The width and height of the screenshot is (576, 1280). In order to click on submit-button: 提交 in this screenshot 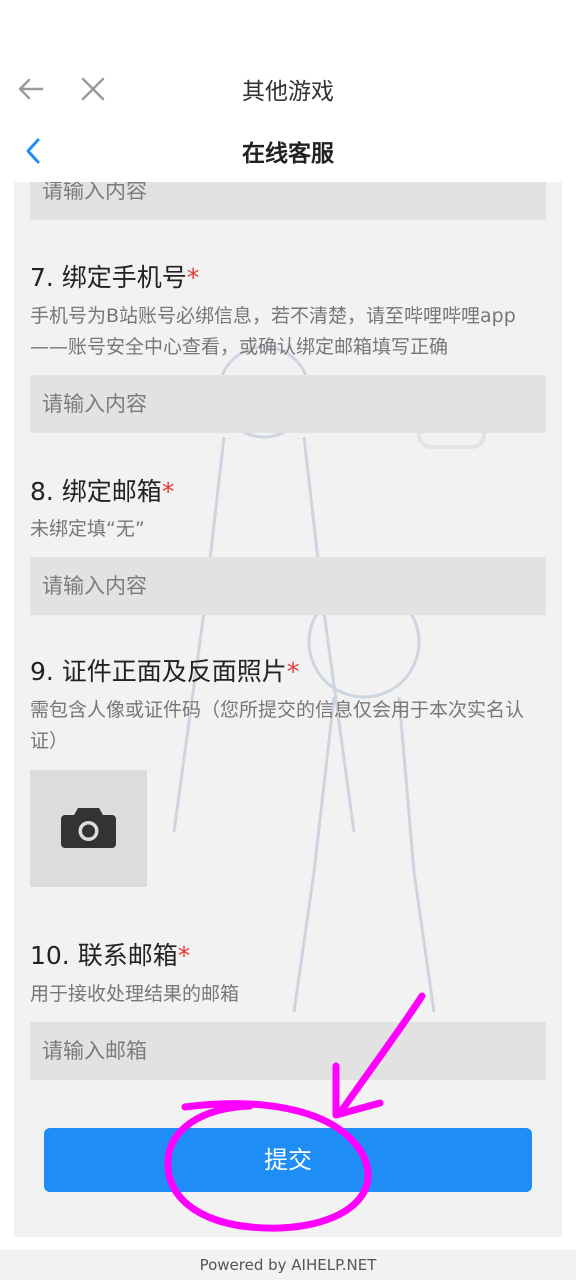, I will do `click(288, 1160)`.